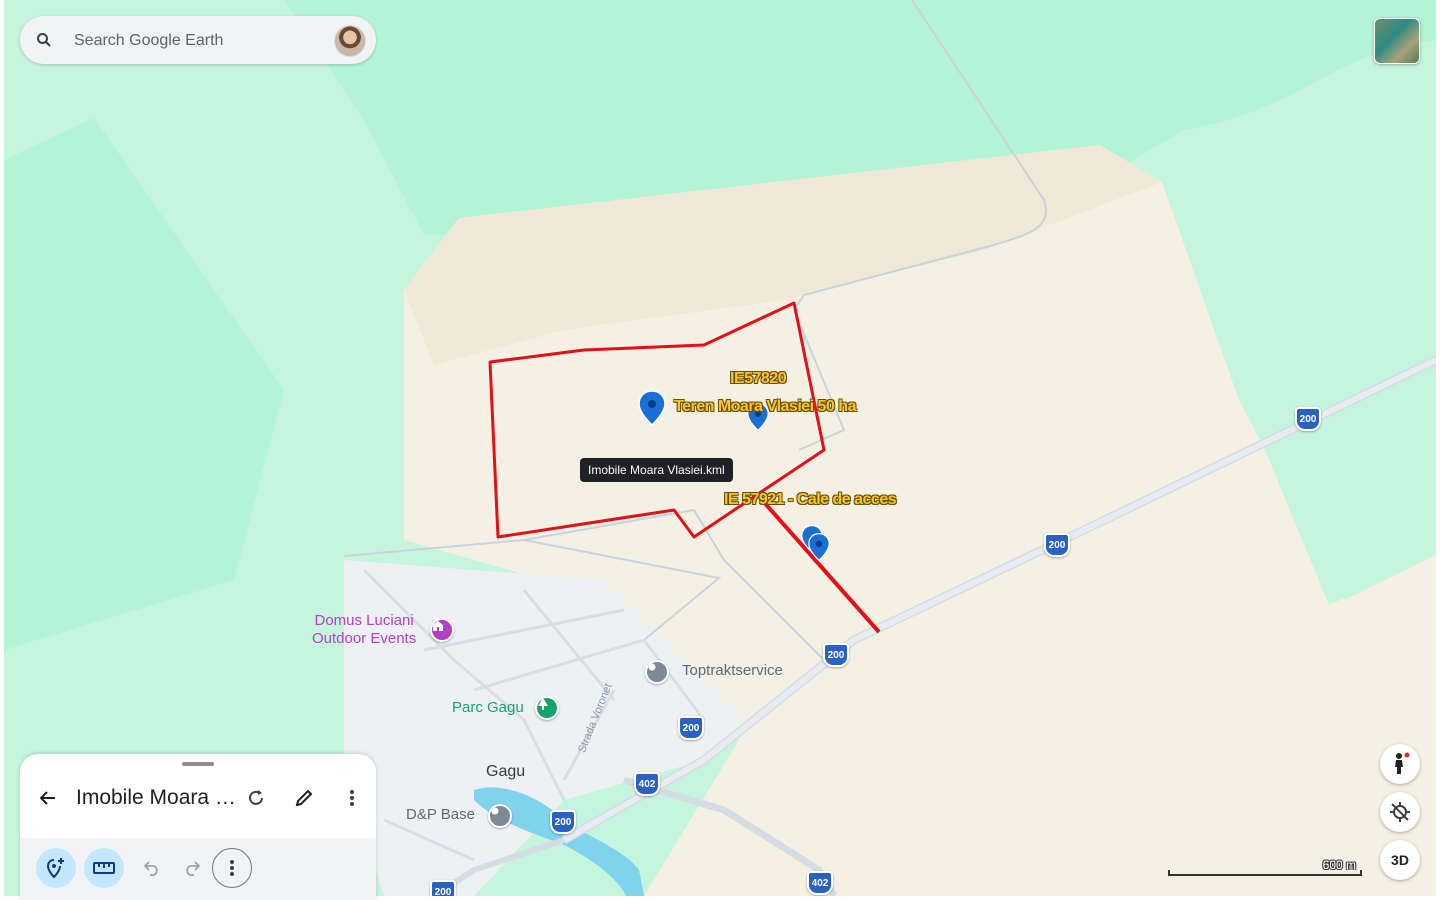 The width and height of the screenshot is (1440, 900). I want to click on edit-button, so click(304, 798).